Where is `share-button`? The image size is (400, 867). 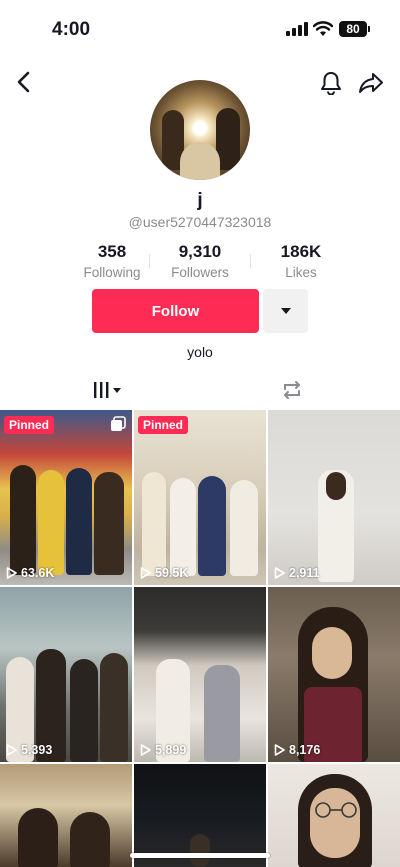
share-button is located at coordinates (371, 83).